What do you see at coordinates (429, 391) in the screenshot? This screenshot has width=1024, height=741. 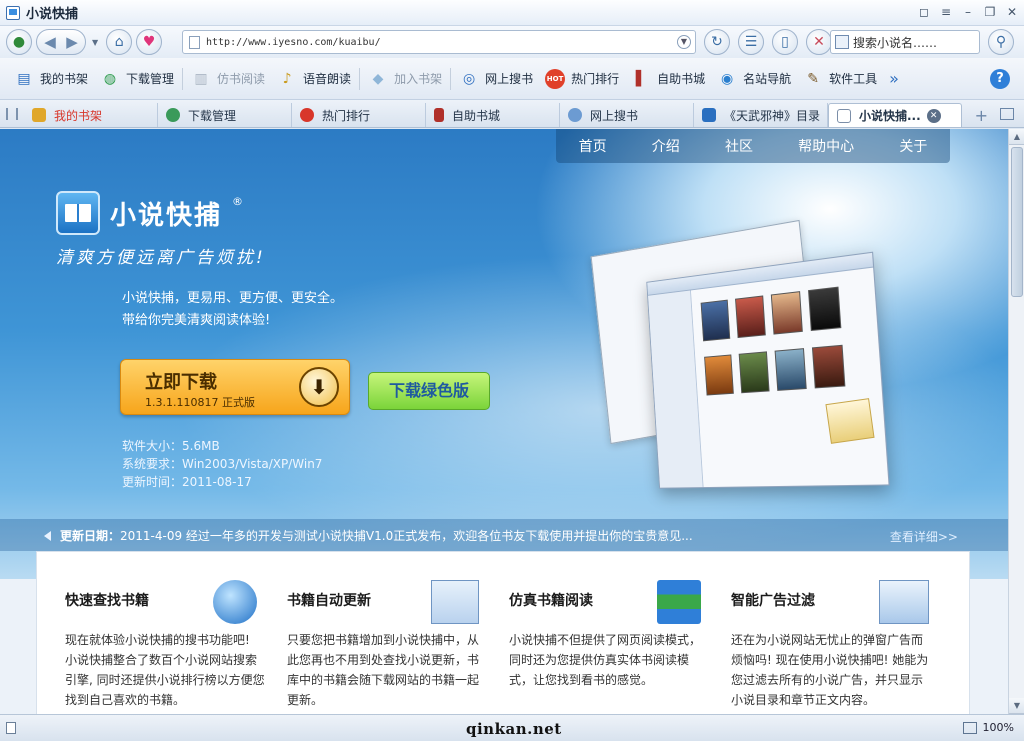 I see `green-download-button: 下载绿色版` at bounding box center [429, 391].